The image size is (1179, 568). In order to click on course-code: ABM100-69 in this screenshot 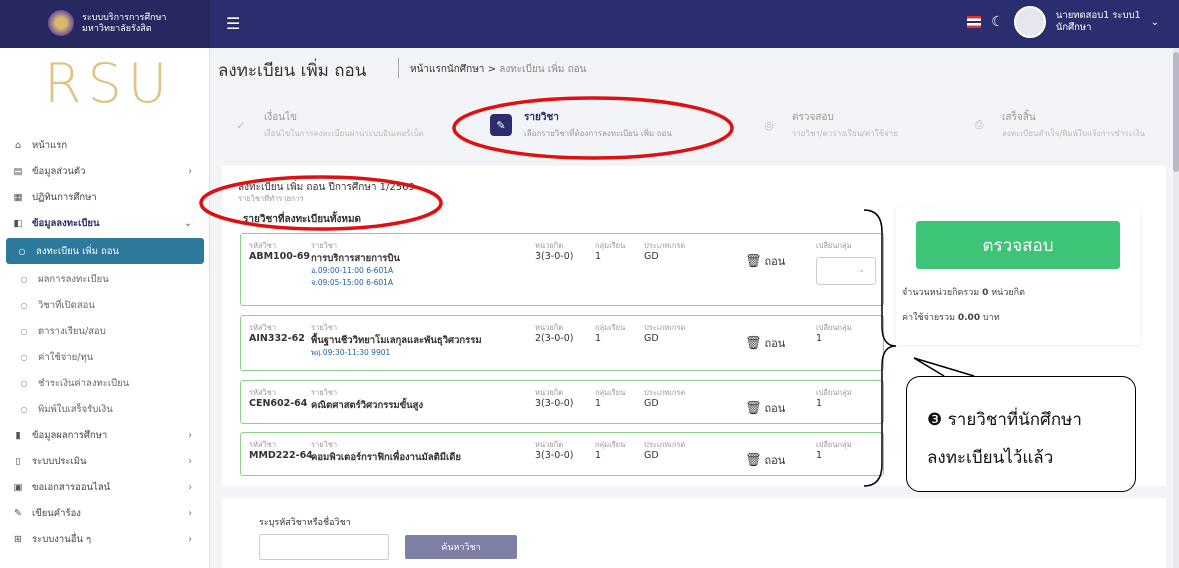, I will do `click(280, 256)`.